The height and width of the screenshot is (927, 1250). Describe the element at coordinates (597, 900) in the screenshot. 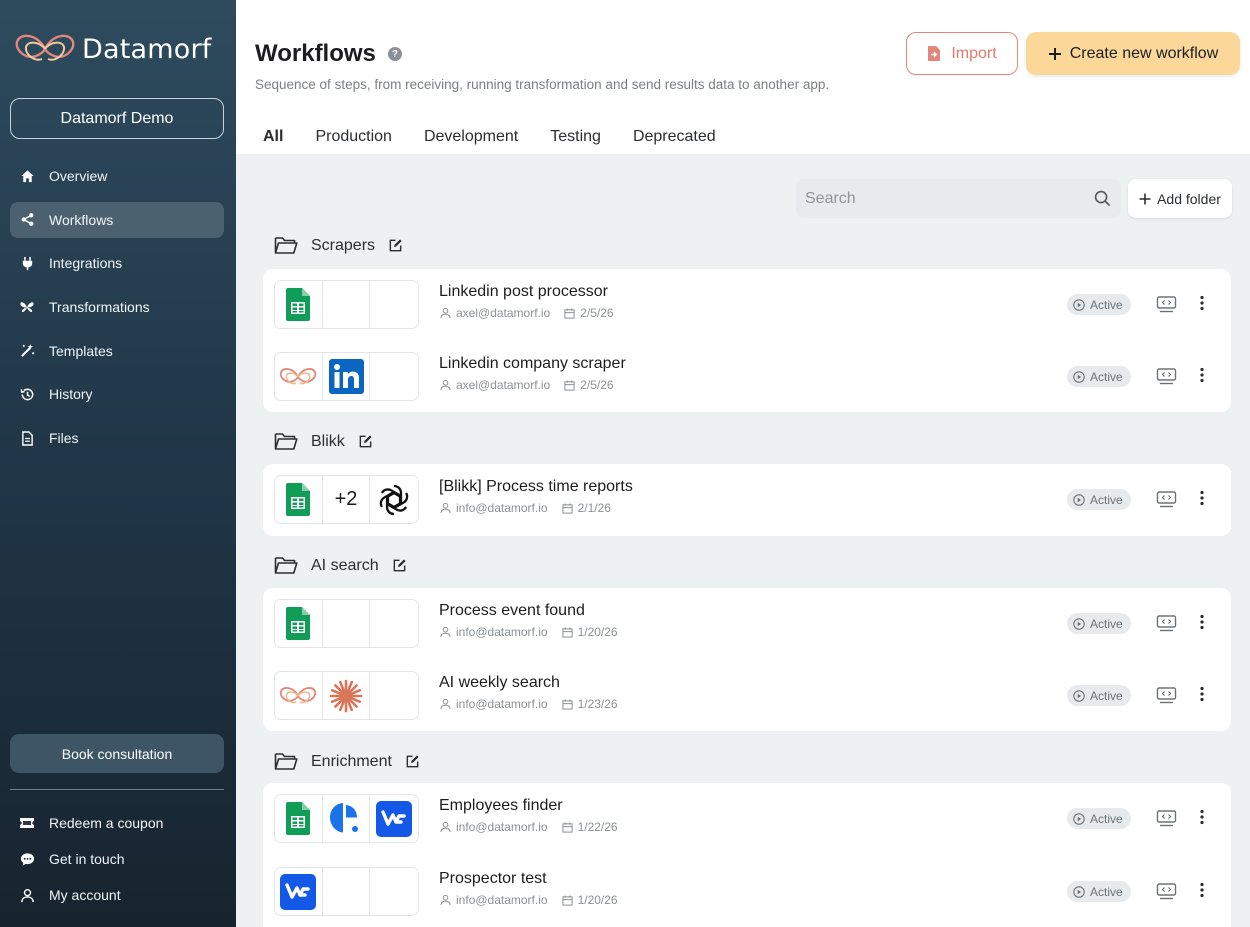

I see `workflow-date: 1/20/26` at that location.